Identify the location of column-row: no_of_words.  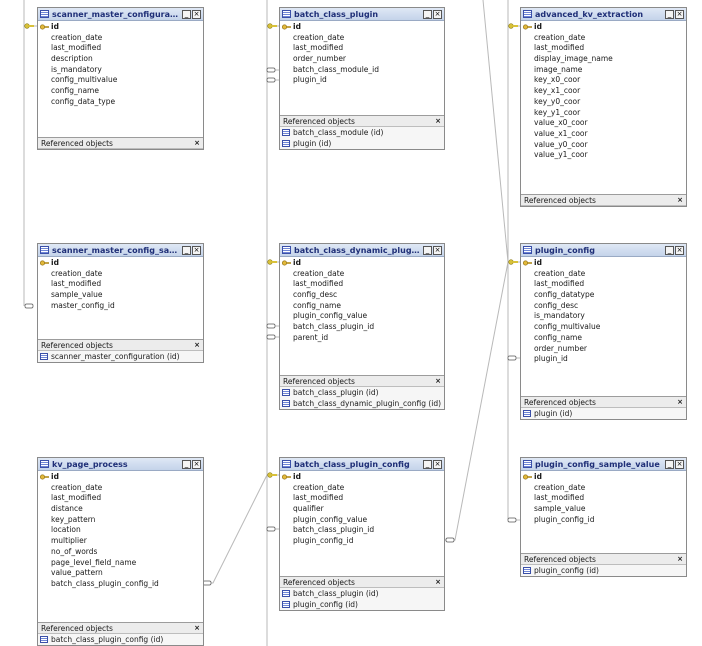
(127, 552).